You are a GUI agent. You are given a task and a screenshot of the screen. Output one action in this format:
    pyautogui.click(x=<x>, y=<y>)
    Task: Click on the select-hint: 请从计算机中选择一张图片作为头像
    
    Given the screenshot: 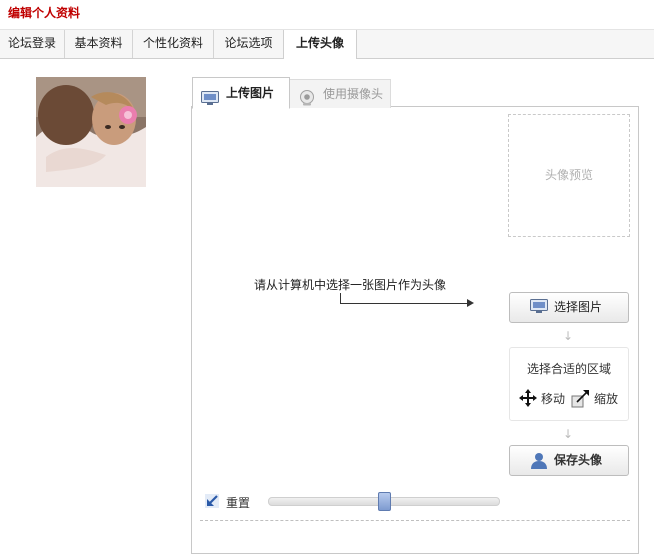 What is the action you would take?
    pyautogui.click(x=350, y=285)
    